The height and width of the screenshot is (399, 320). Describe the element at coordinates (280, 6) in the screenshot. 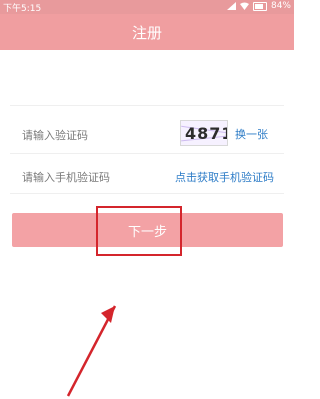

I see `battery-percent: 84%` at that location.